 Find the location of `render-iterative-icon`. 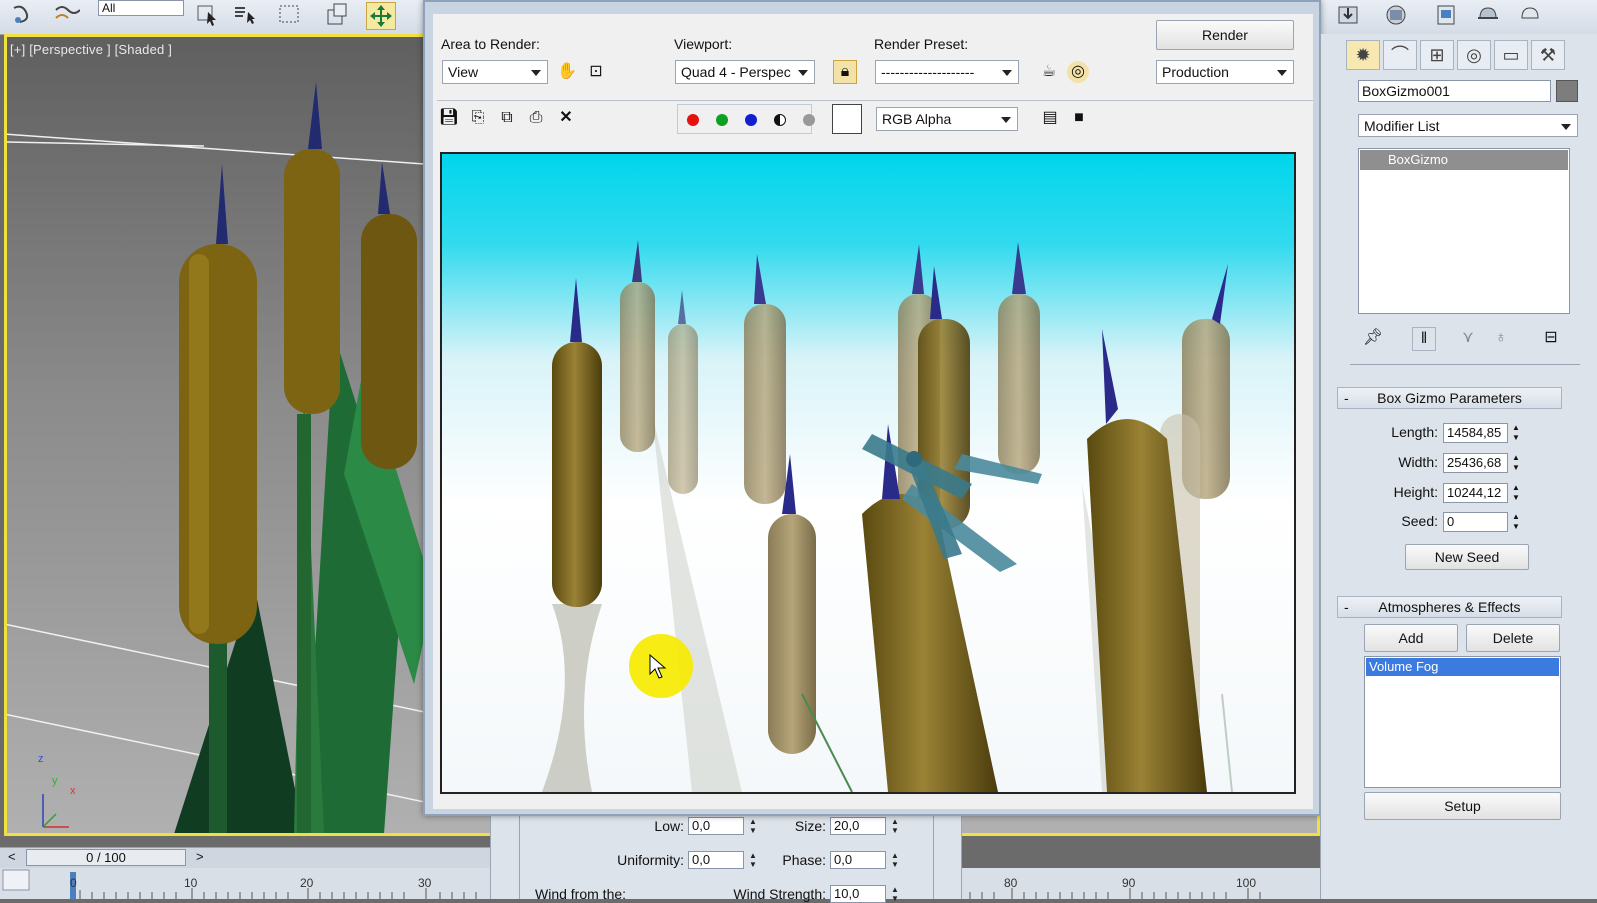

render-iterative-icon is located at coordinates (1530, 15).